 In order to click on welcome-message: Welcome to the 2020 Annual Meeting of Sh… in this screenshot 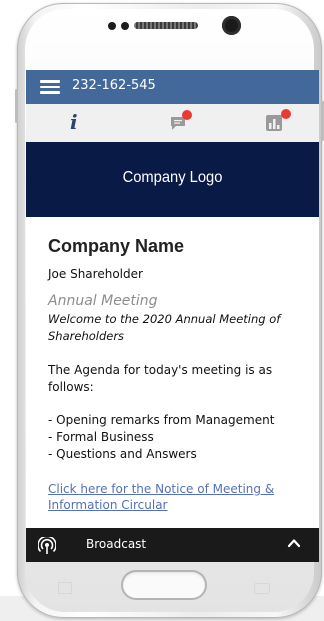, I will do `click(164, 327)`.